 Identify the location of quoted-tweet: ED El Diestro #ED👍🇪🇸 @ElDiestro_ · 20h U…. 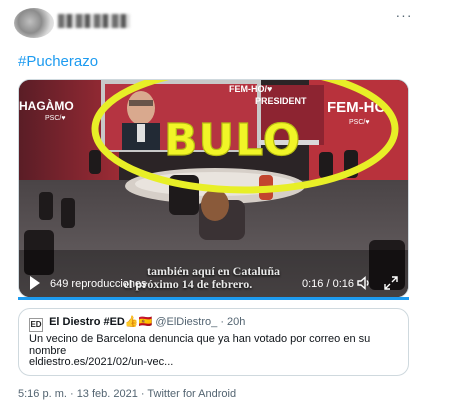
(213, 342).